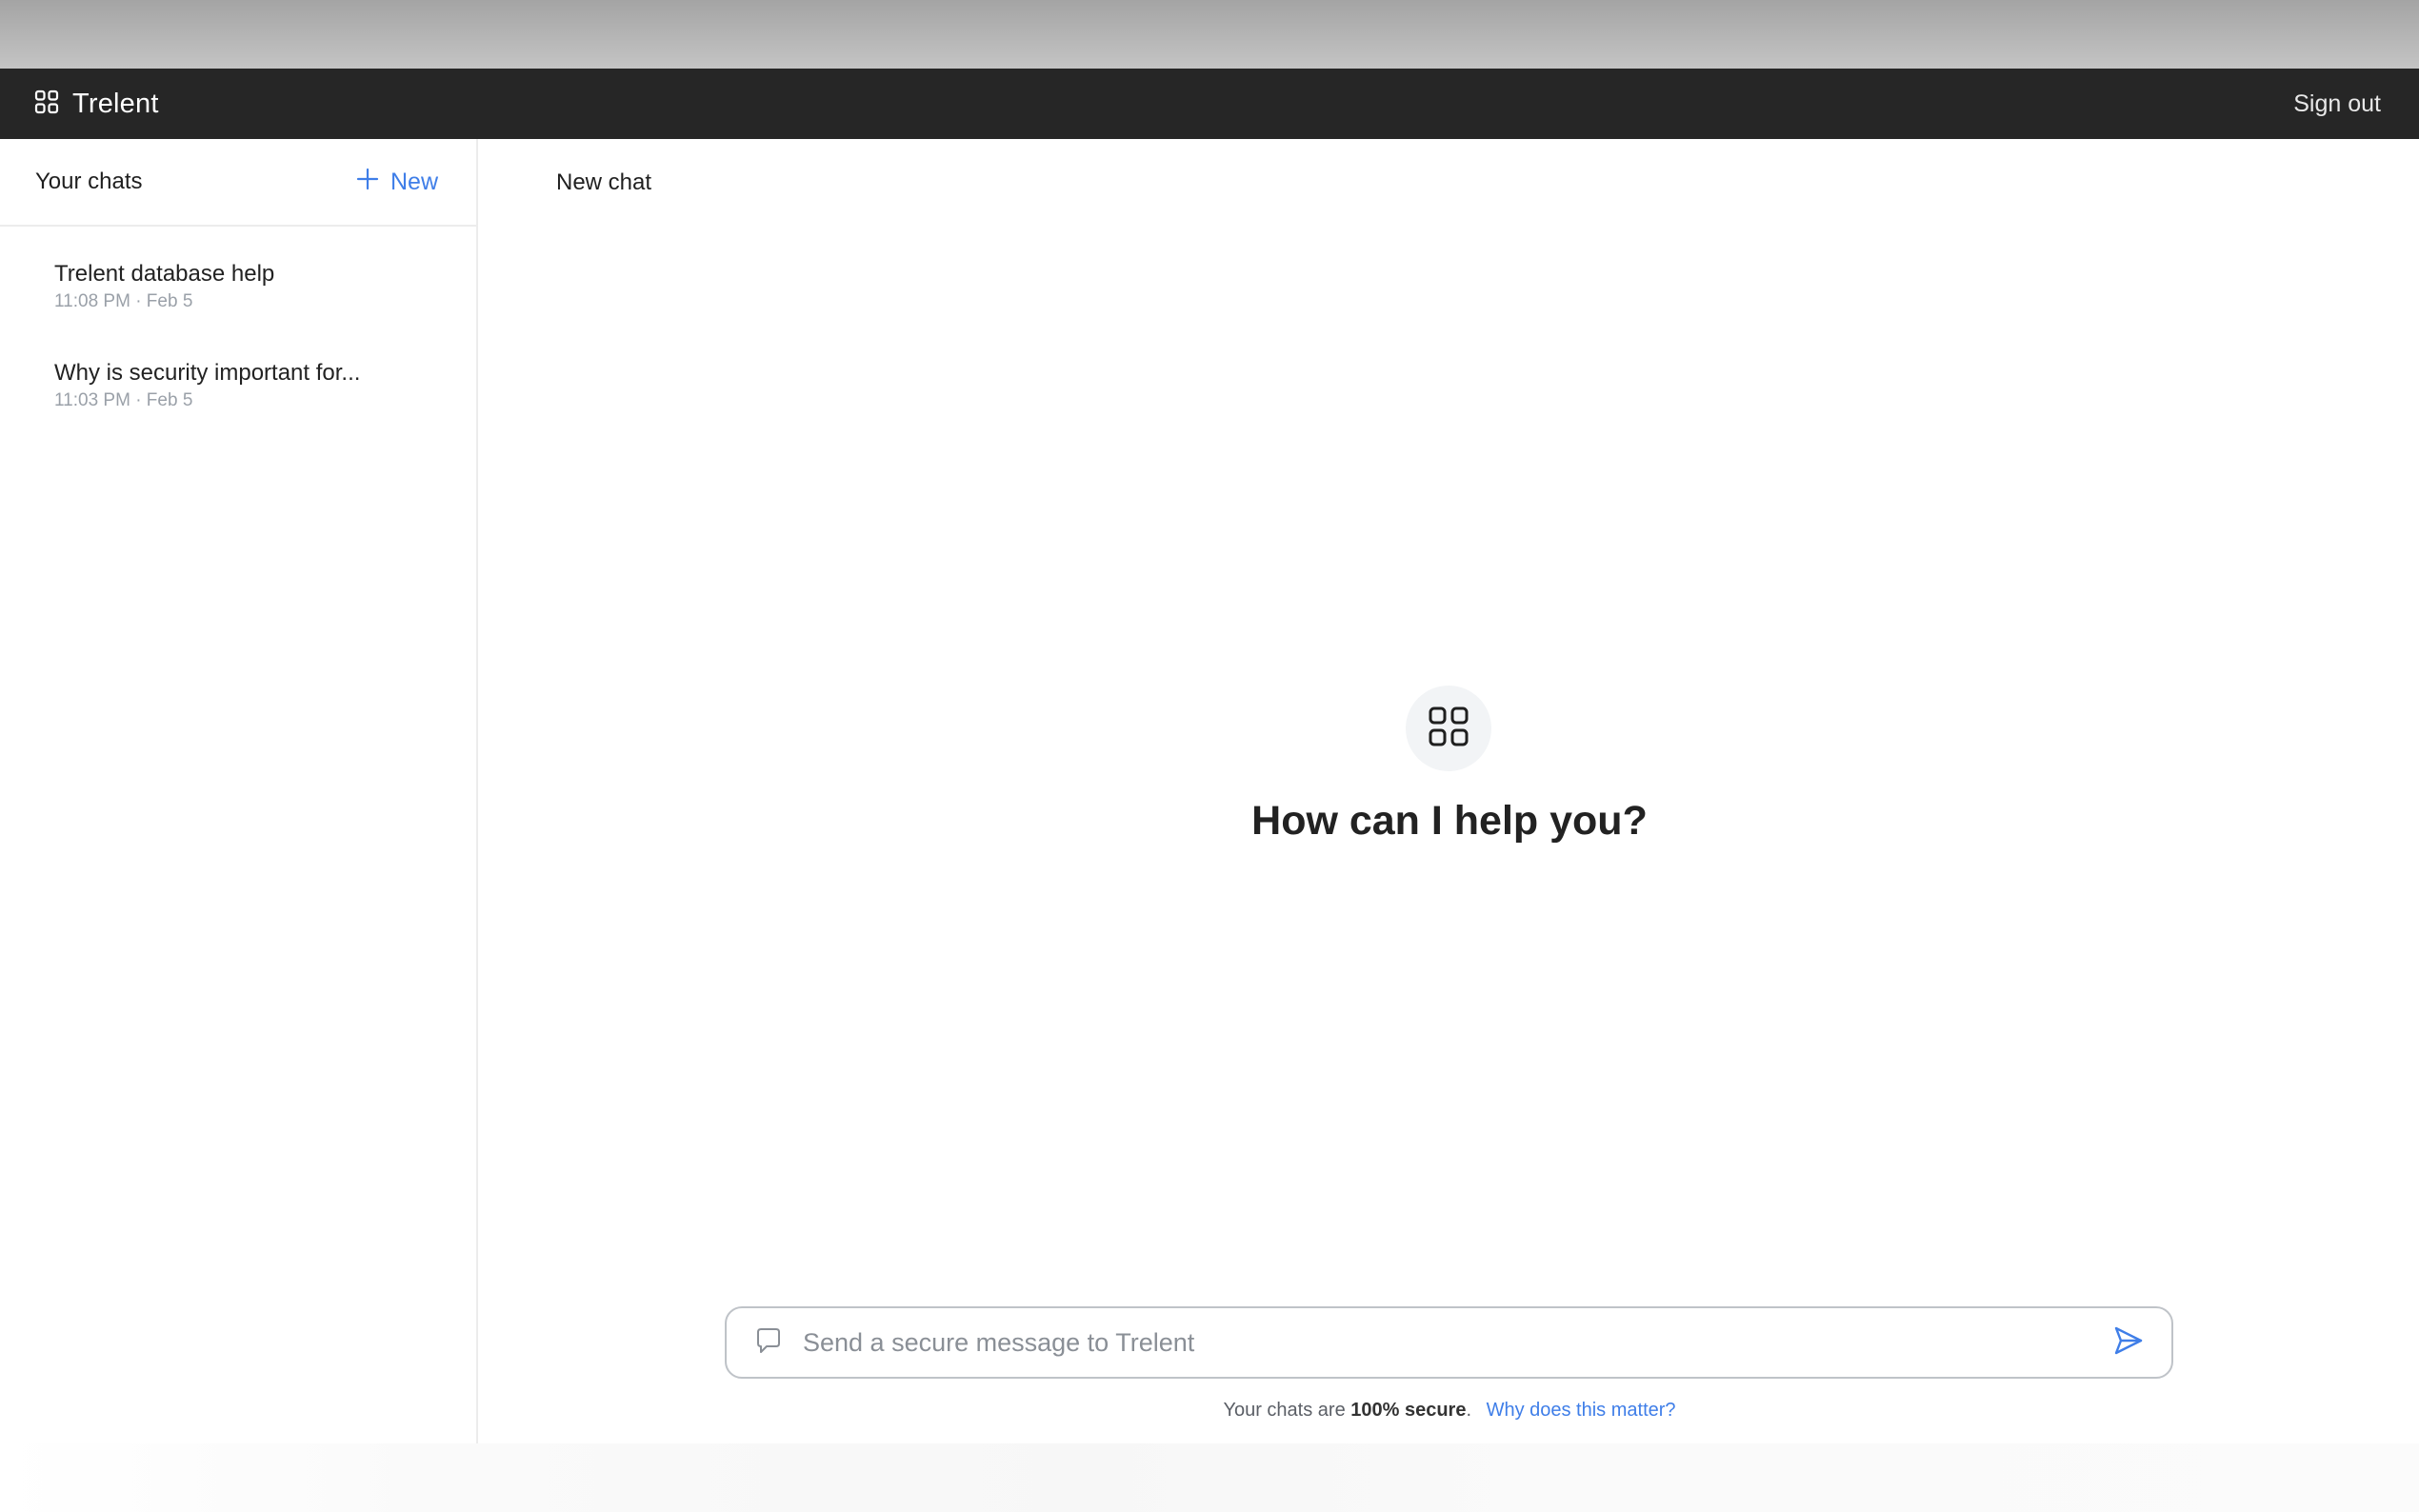 This screenshot has width=2419, height=1512. I want to click on new-chat-label: New, so click(414, 181).